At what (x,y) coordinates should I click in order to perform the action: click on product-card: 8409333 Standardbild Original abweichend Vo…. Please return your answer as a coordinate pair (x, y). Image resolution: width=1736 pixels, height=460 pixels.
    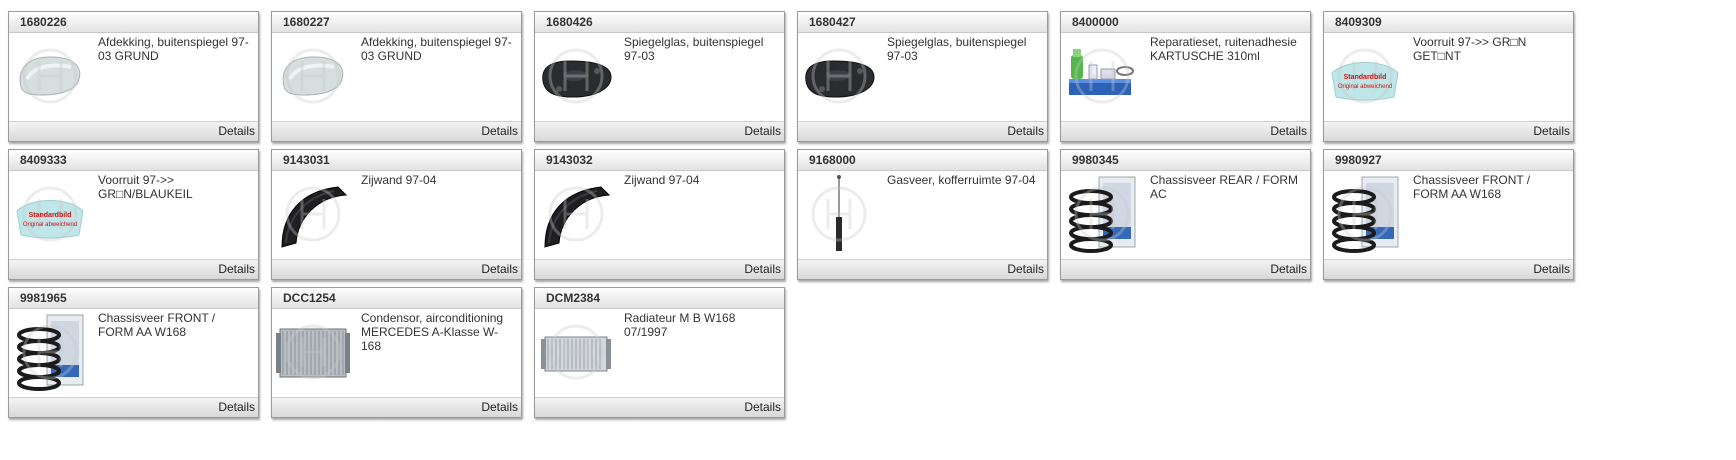
    Looking at the image, I should click on (133, 214).